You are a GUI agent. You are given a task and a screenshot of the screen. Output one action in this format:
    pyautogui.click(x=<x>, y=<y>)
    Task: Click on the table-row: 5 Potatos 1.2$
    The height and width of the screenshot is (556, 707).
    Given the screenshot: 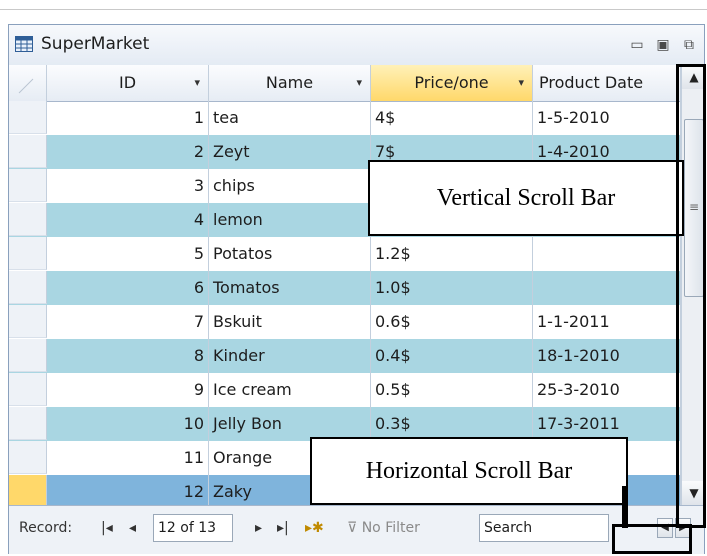 What is the action you would take?
    pyautogui.click(x=345, y=254)
    